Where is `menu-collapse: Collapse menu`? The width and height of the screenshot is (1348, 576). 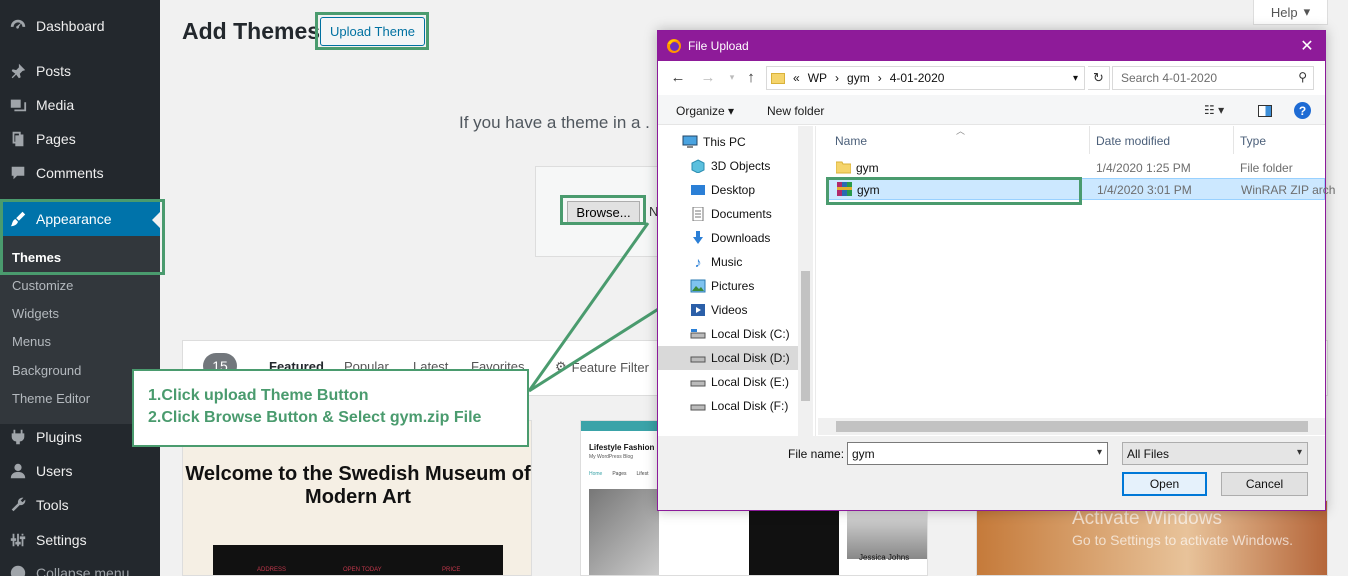 menu-collapse: Collapse menu is located at coordinates (80, 566).